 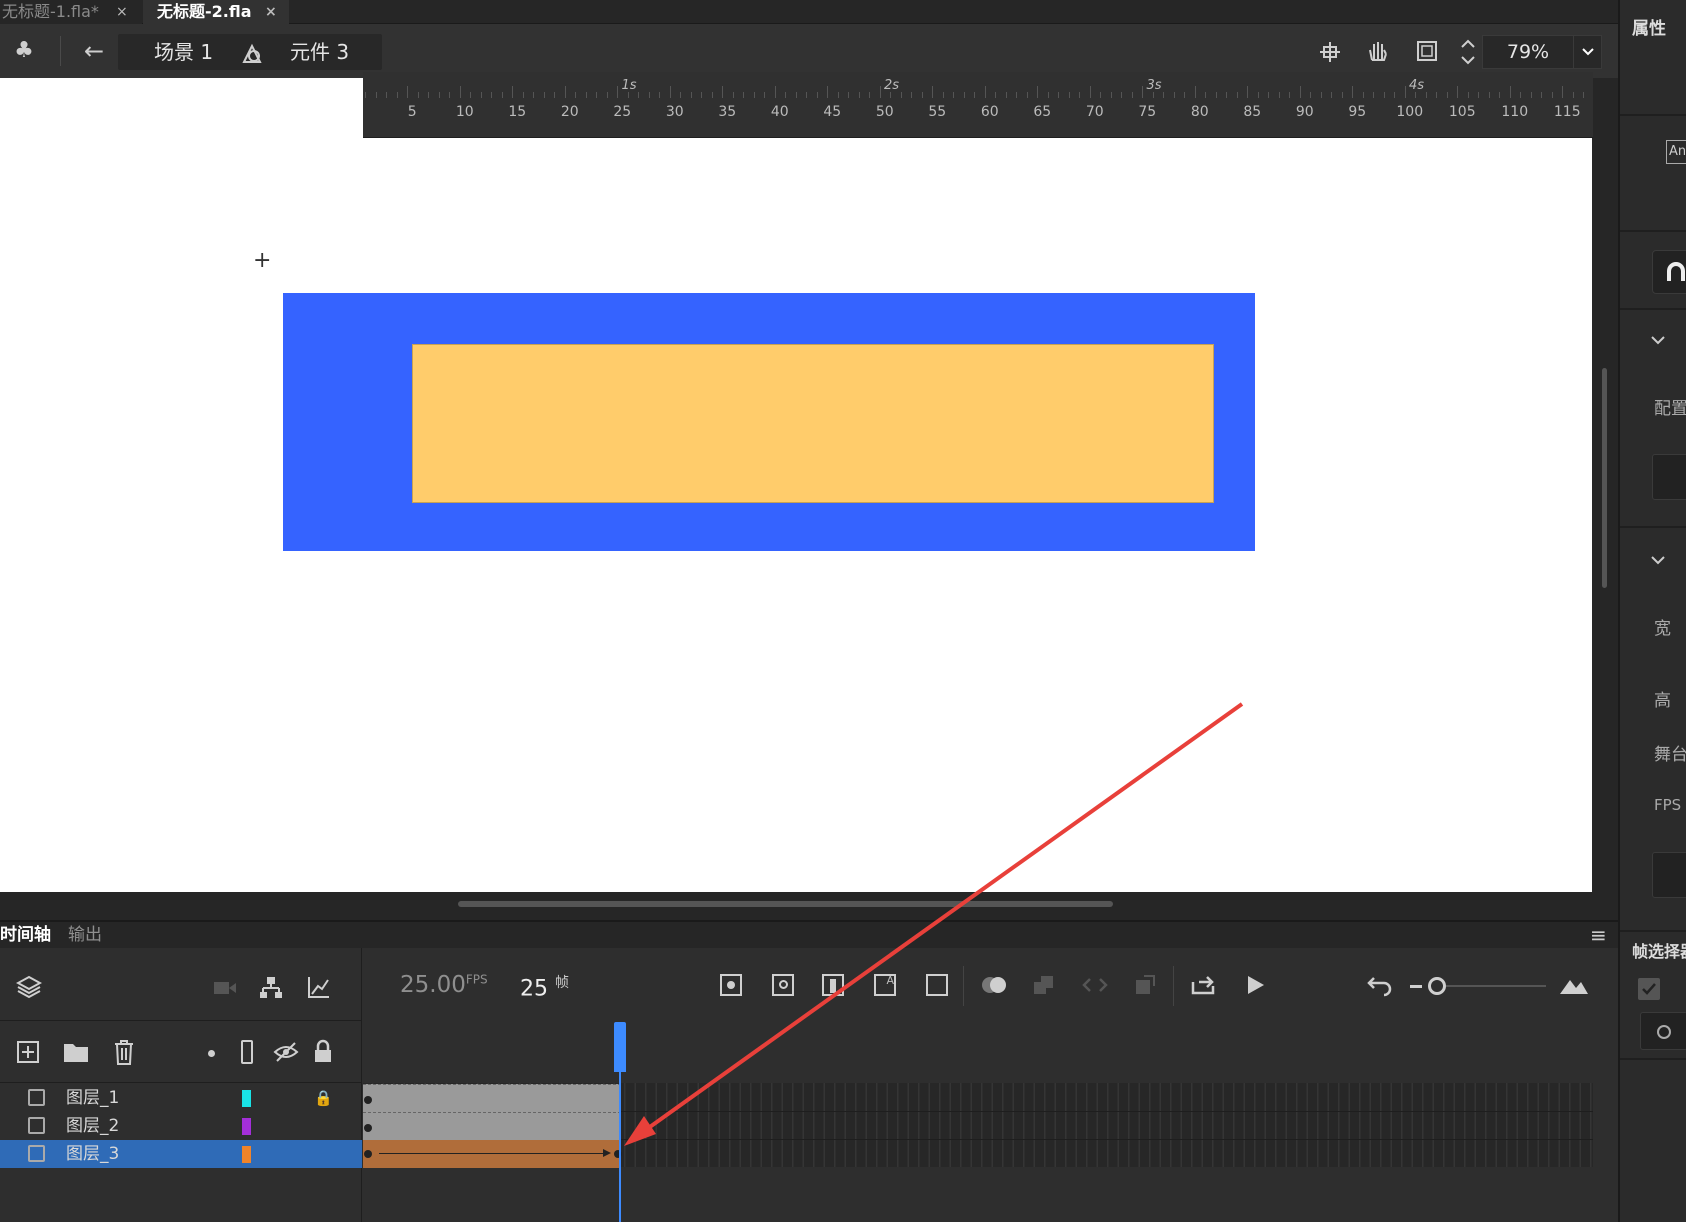 What do you see at coordinates (323, 1051) in the screenshot?
I see `lock-icon` at bounding box center [323, 1051].